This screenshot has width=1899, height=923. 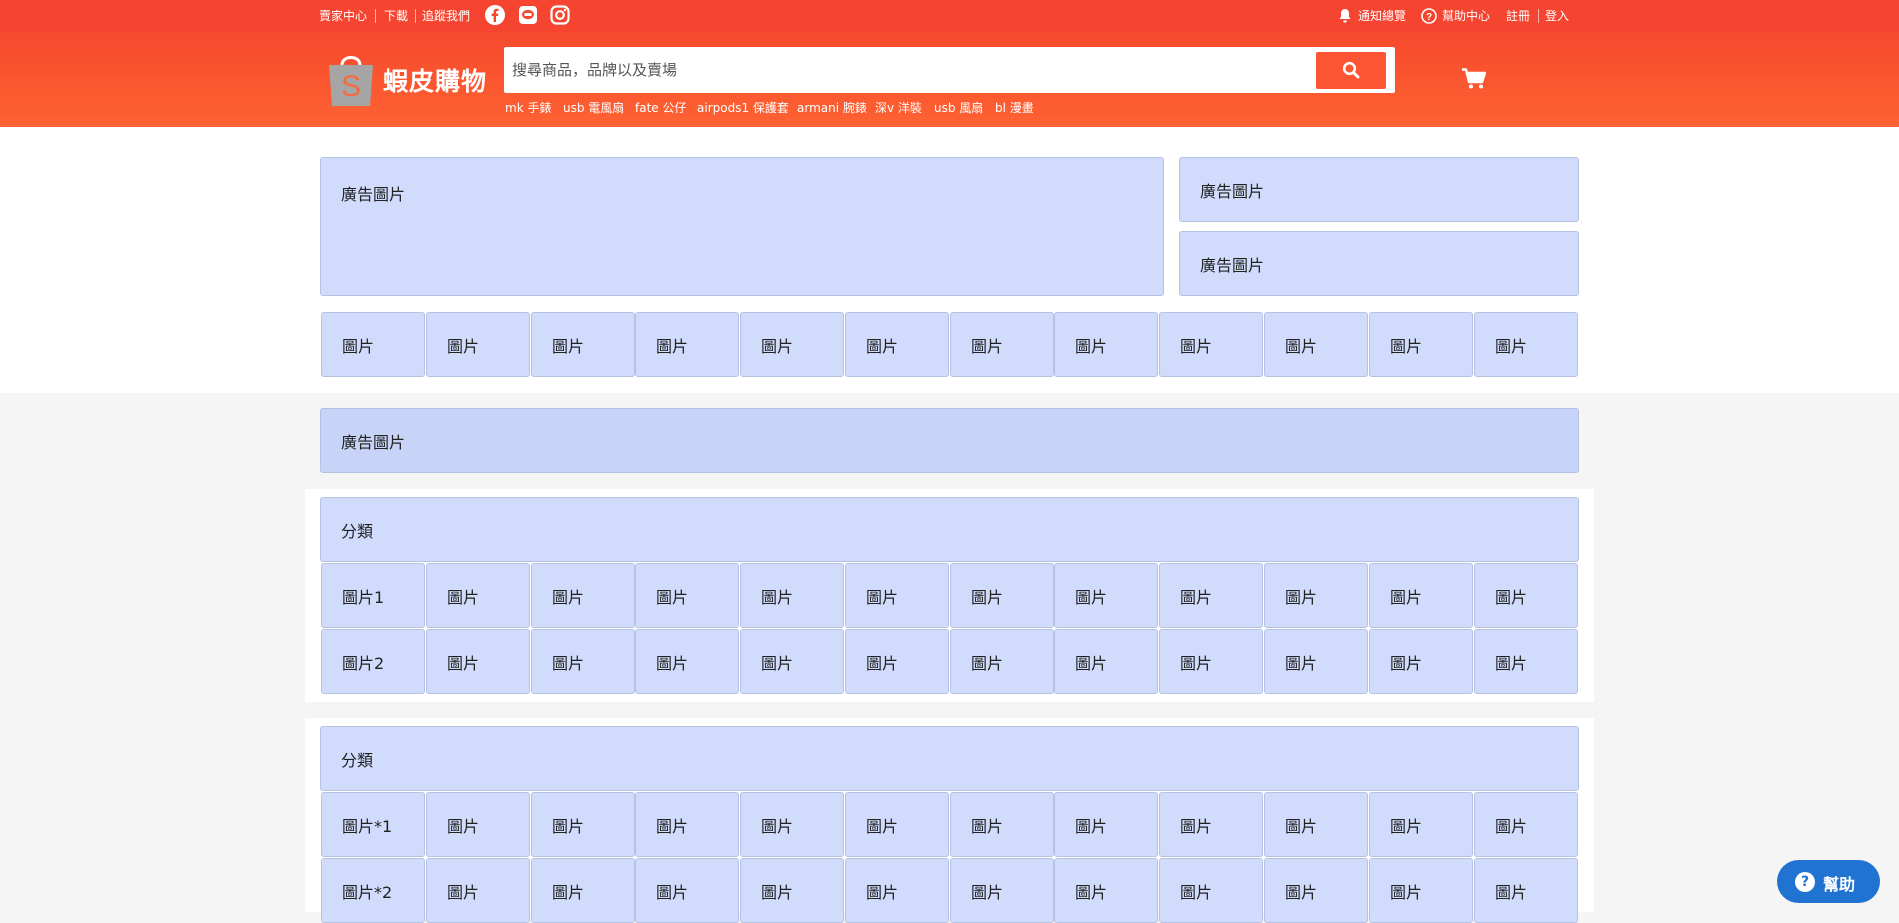 I want to click on ad-side-bottom: 廣告圖片, so click(x=1379, y=263).